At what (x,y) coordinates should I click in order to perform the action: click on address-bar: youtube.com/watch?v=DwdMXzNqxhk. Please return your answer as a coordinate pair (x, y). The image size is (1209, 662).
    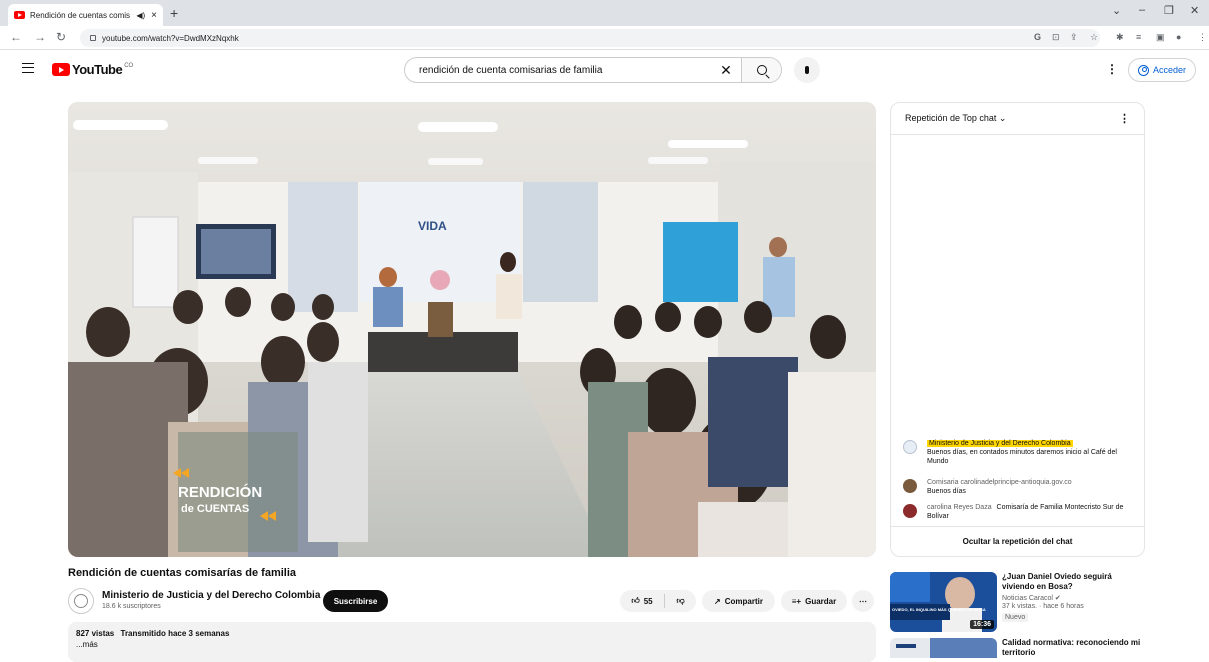
    Looking at the image, I should click on (590, 38).